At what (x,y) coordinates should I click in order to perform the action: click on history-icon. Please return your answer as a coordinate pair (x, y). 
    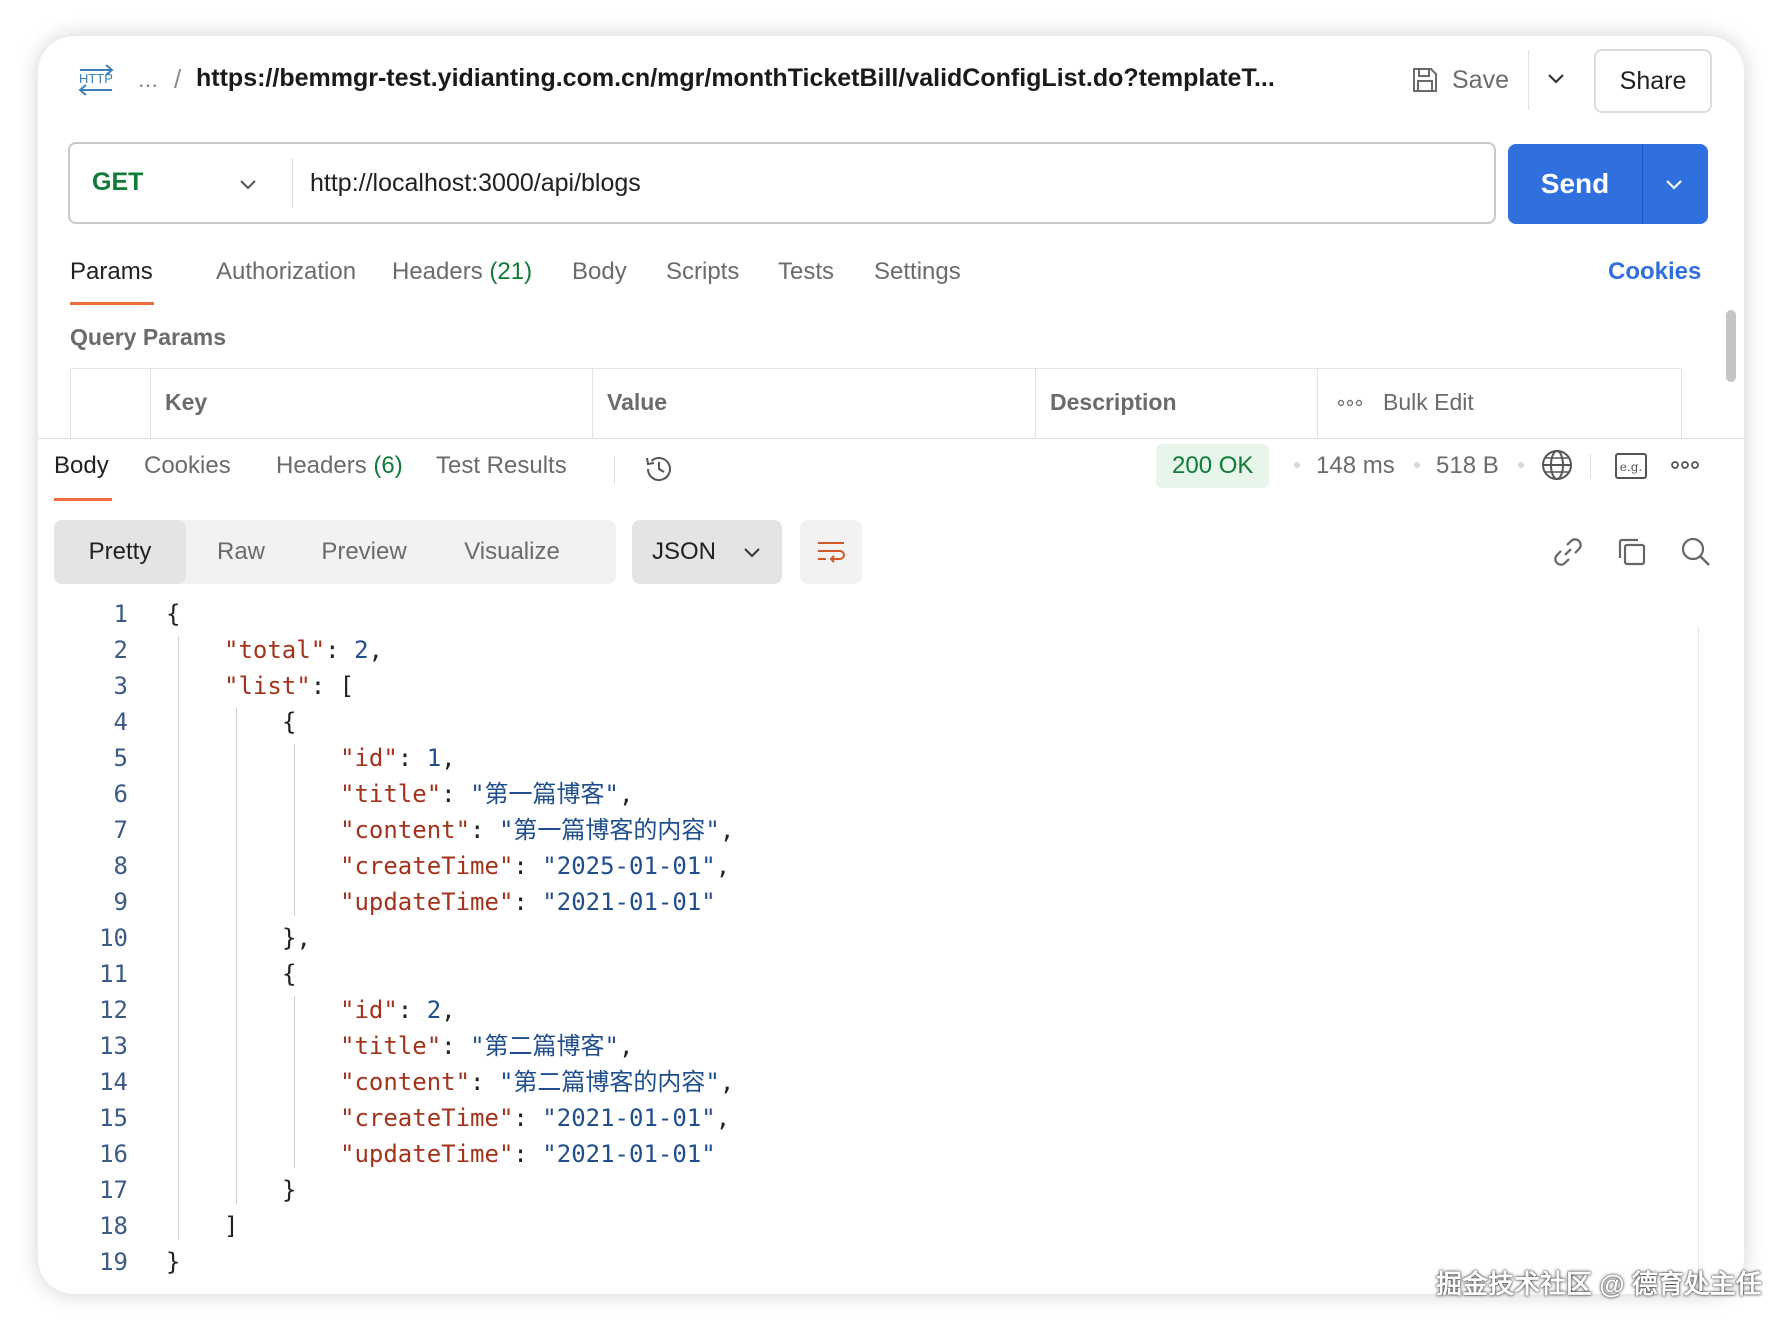
    Looking at the image, I should click on (659, 469).